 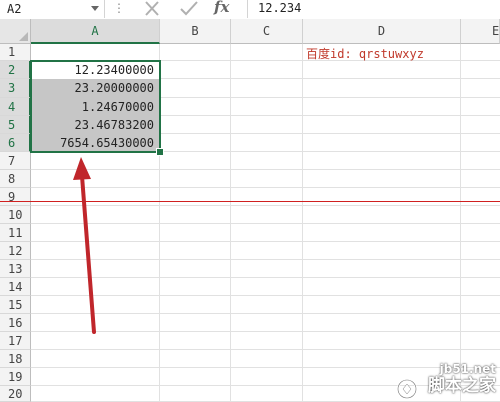 What do you see at coordinates (467, 369) in the screenshot?
I see `watermark-url: jb51.net` at bounding box center [467, 369].